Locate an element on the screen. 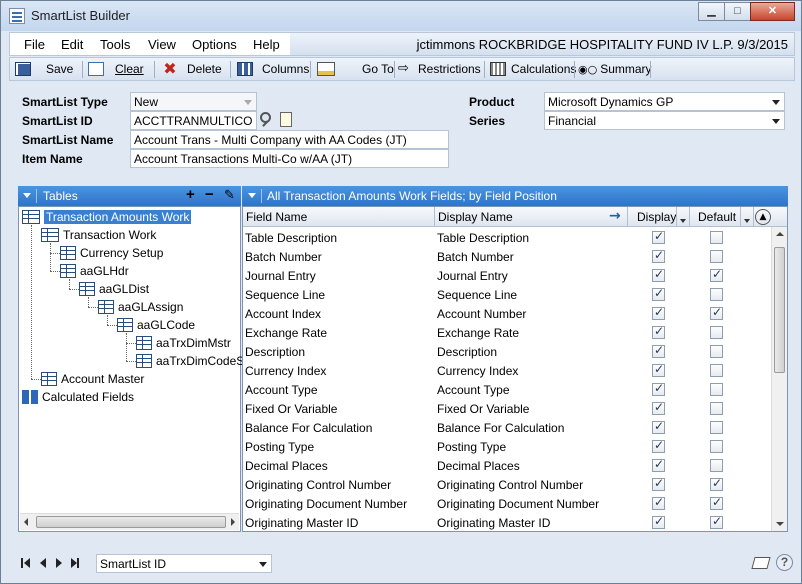 This screenshot has width=802, height=584. tree-node-transaction-amounts-work: Transaction Amounts Work is located at coordinates (107, 217).